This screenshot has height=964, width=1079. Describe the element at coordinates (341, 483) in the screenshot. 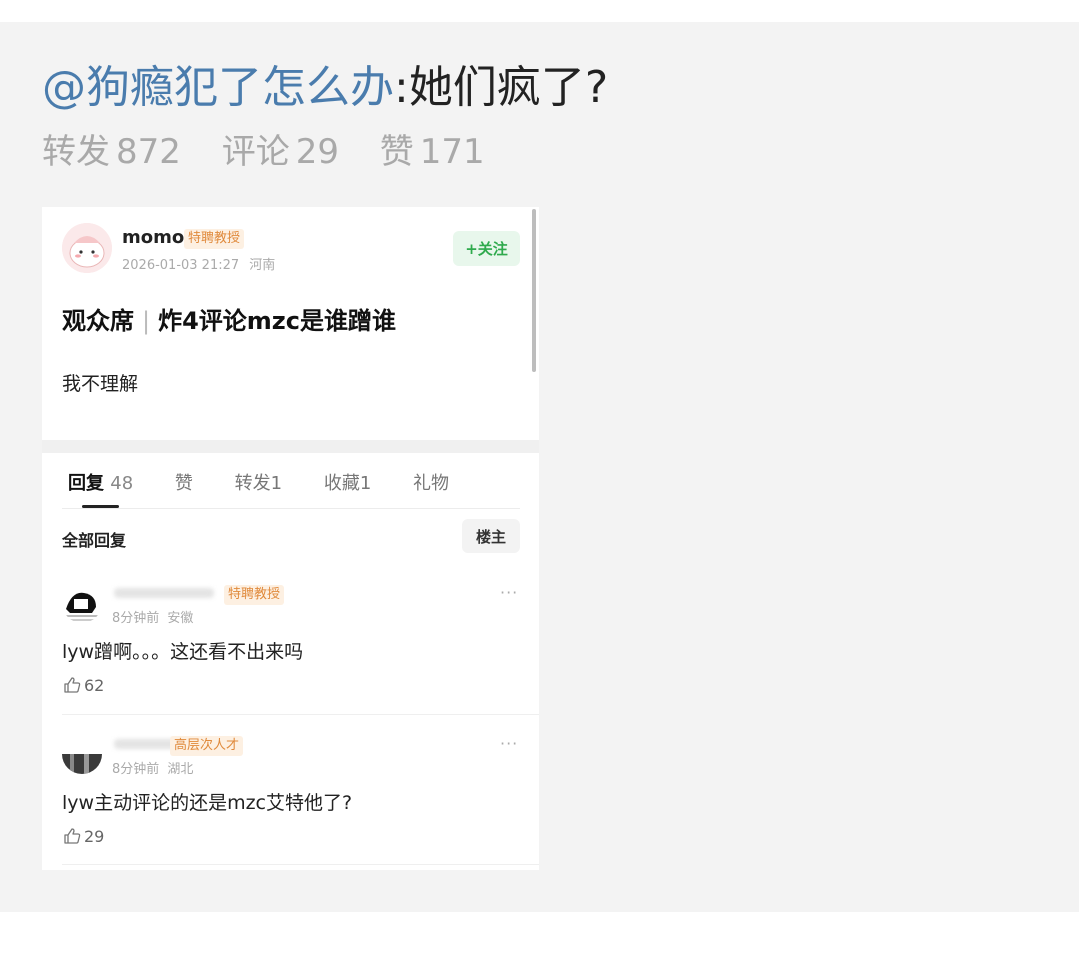

I see `tab-favorites-label: 收藏` at that location.